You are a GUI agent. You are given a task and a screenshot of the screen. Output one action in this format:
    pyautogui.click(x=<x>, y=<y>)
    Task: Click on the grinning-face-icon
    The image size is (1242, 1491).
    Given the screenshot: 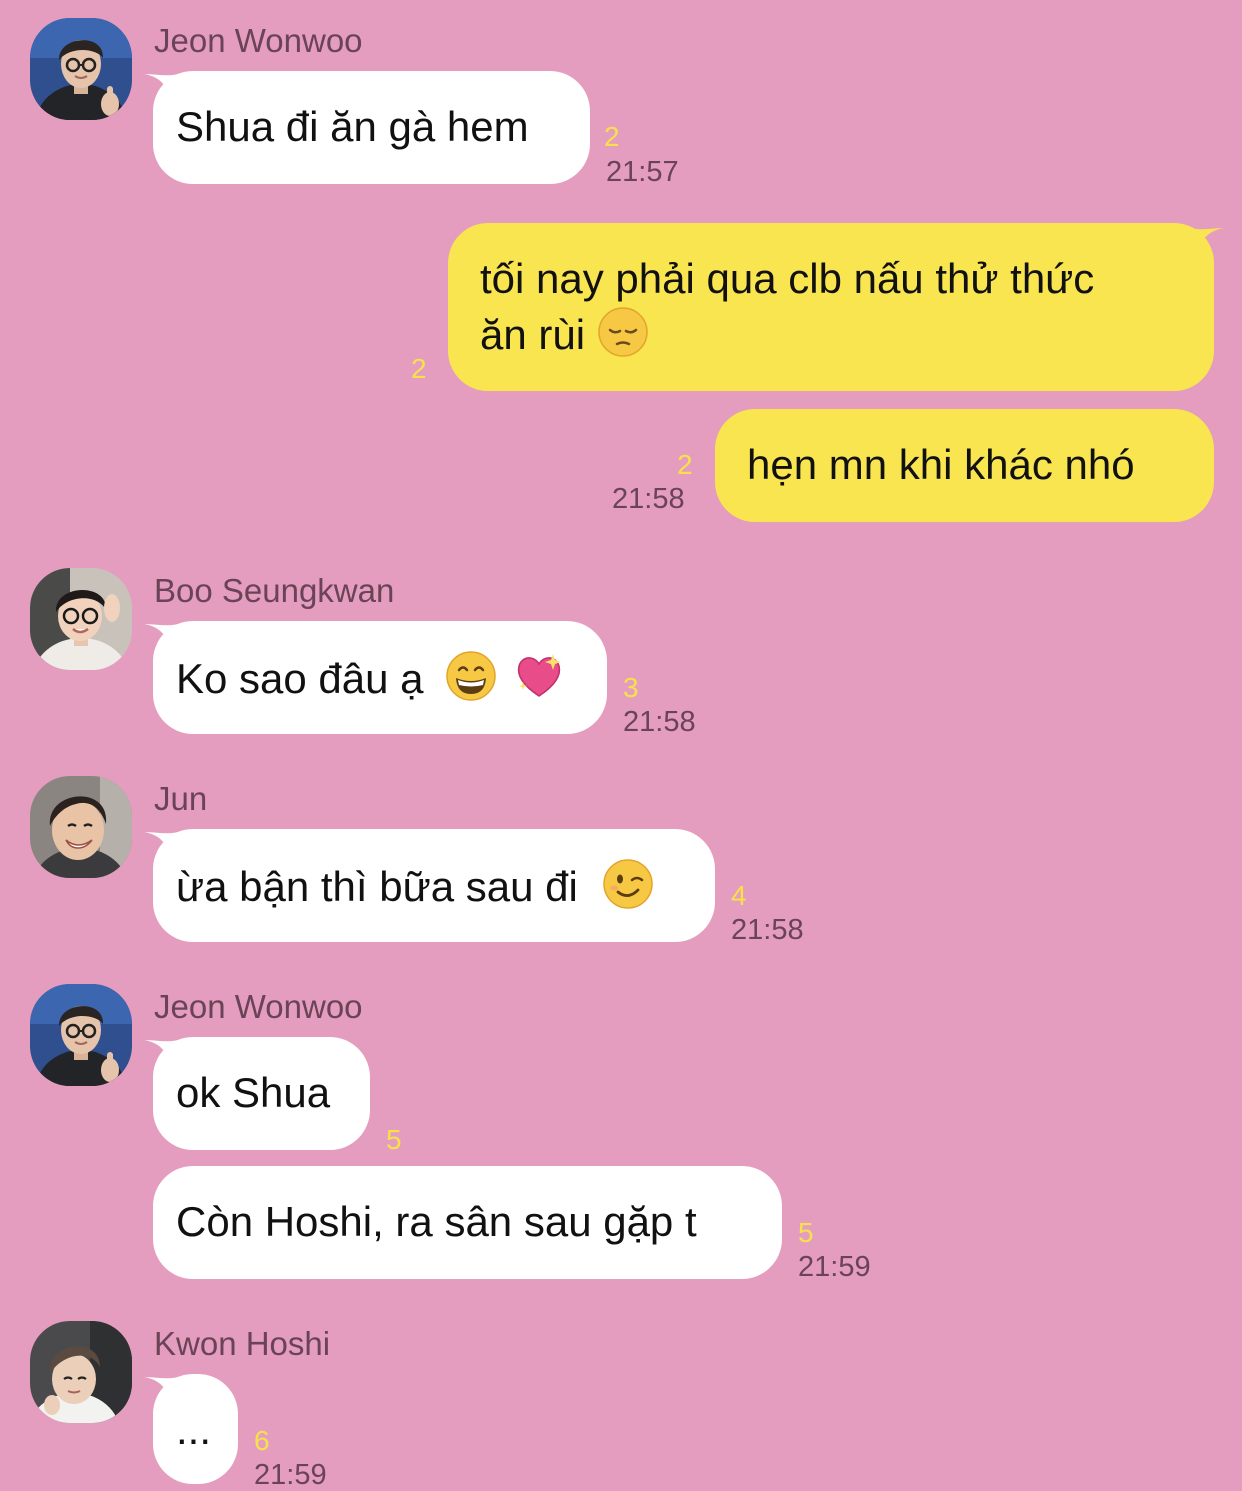 What is the action you would take?
    pyautogui.click(x=471, y=676)
    